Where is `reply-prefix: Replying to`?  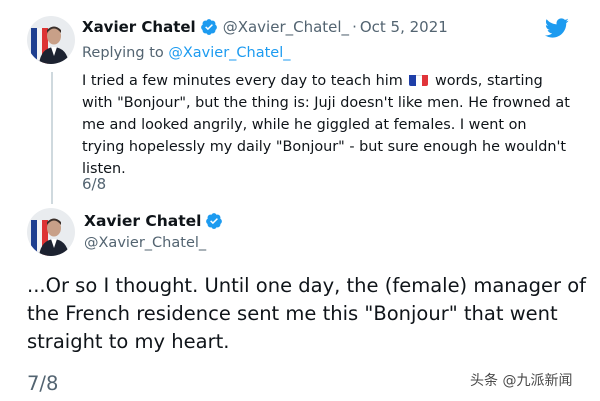 reply-prefix: Replying to is located at coordinates (123, 53).